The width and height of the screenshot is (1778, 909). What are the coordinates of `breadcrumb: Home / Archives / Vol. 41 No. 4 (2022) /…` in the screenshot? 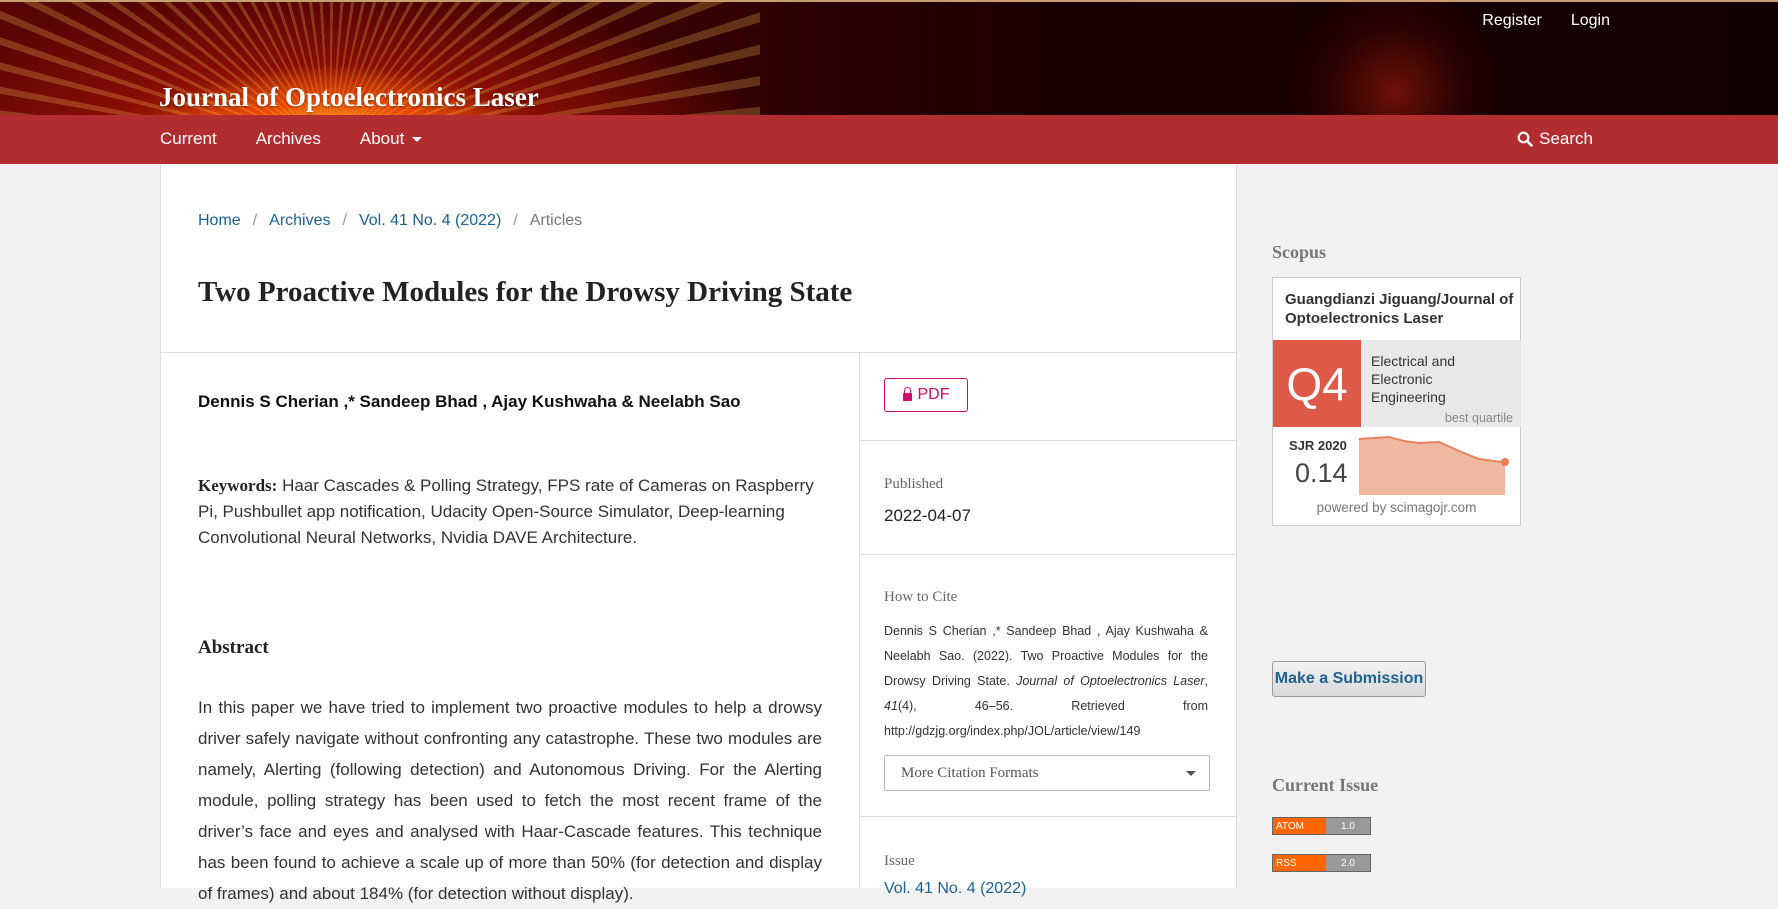 It's located at (390, 221).